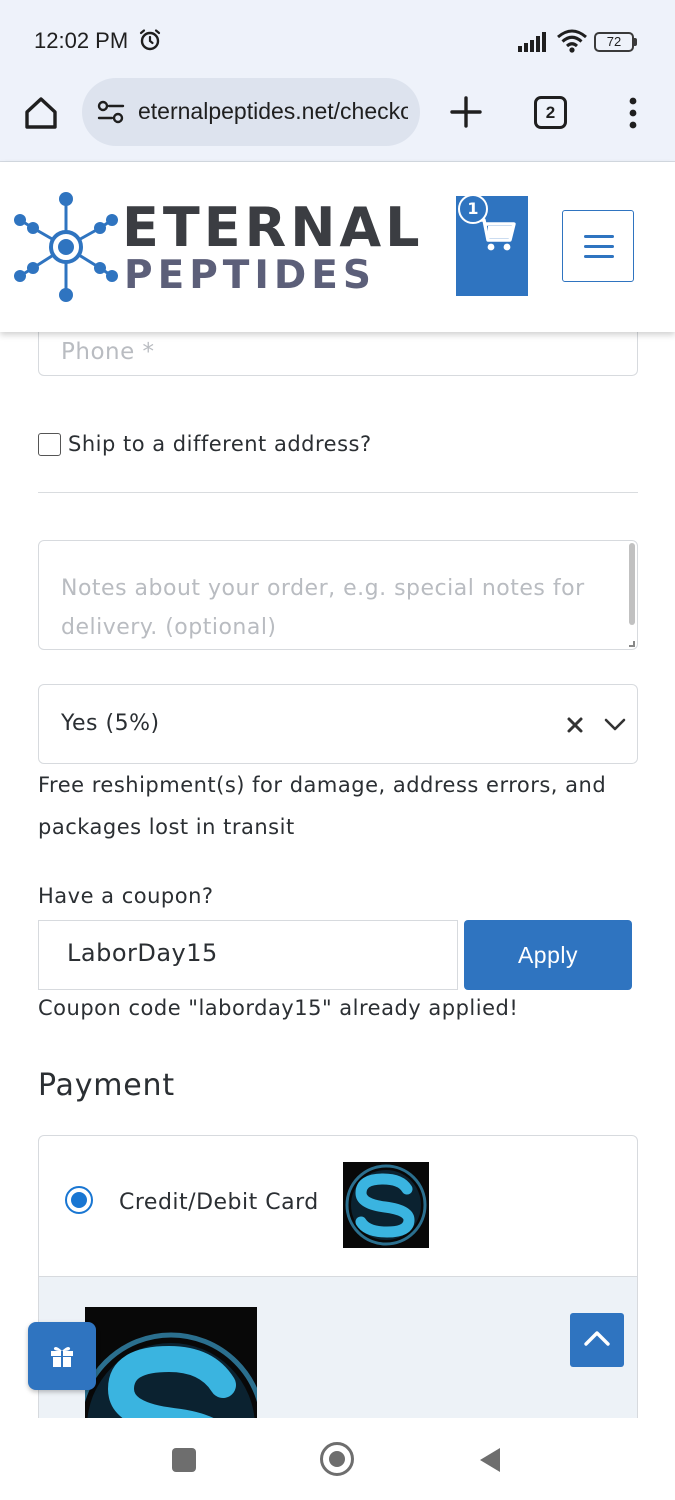 The height and width of the screenshot is (1500, 675). What do you see at coordinates (338, 724) in the screenshot?
I see `shipping-protection-select: Yes (5%)` at bounding box center [338, 724].